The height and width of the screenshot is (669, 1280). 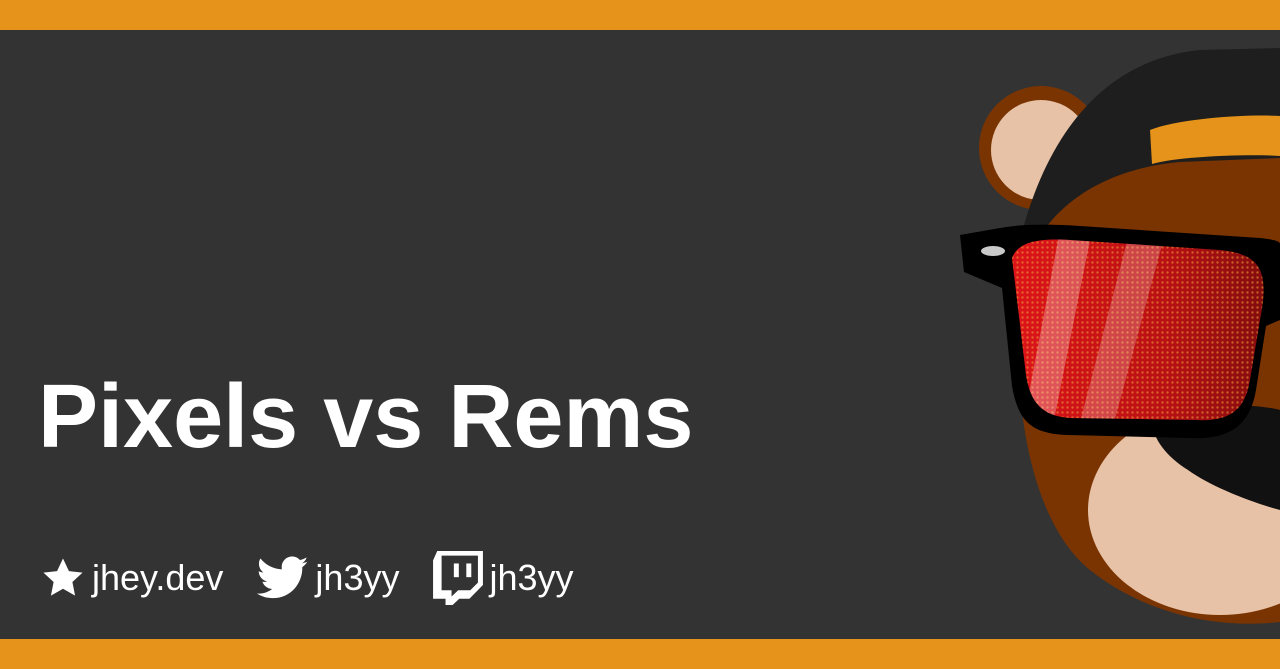 What do you see at coordinates (357, 577) in the screenshot?
I see `twitter-link-label: jh3yy` at bounding box center [357, 577].